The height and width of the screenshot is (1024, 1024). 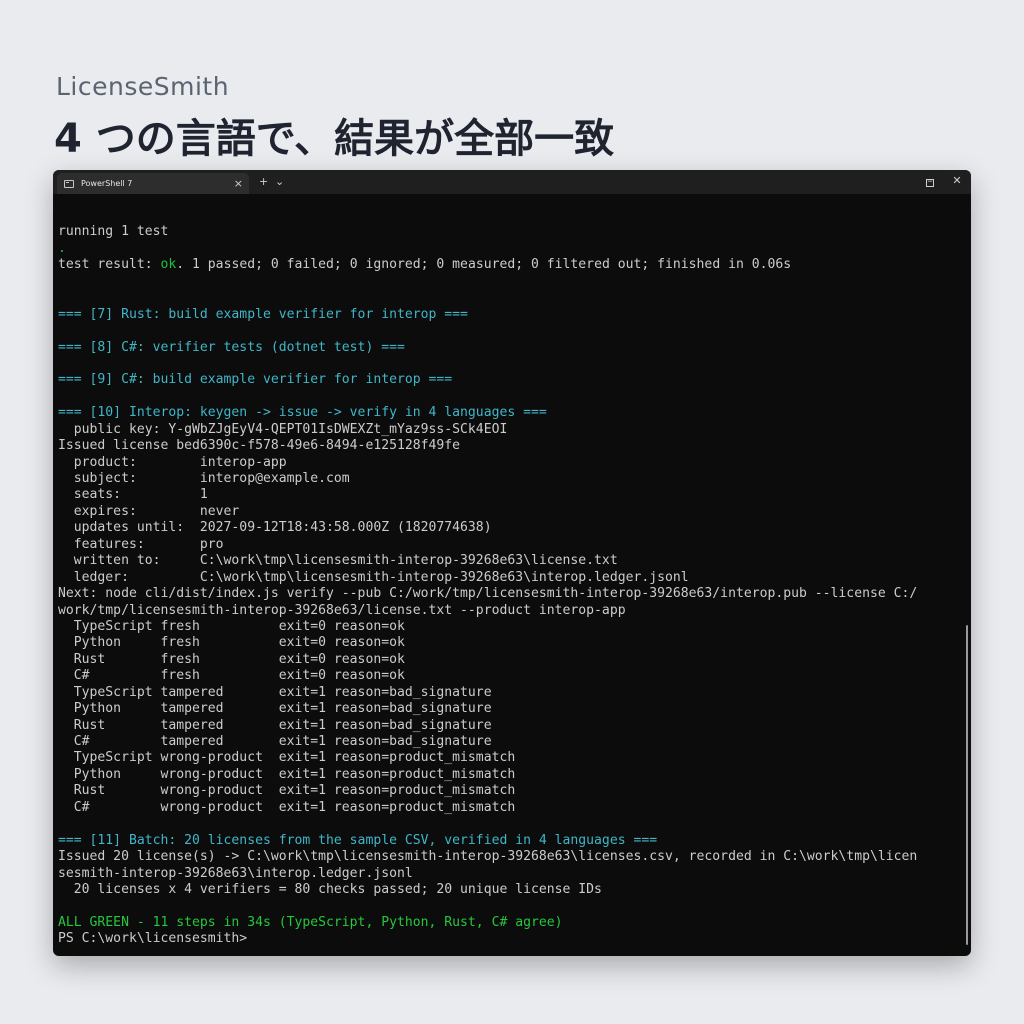 I want to click on terminal-line-prefix: test result:, so click(x=109, y=265).